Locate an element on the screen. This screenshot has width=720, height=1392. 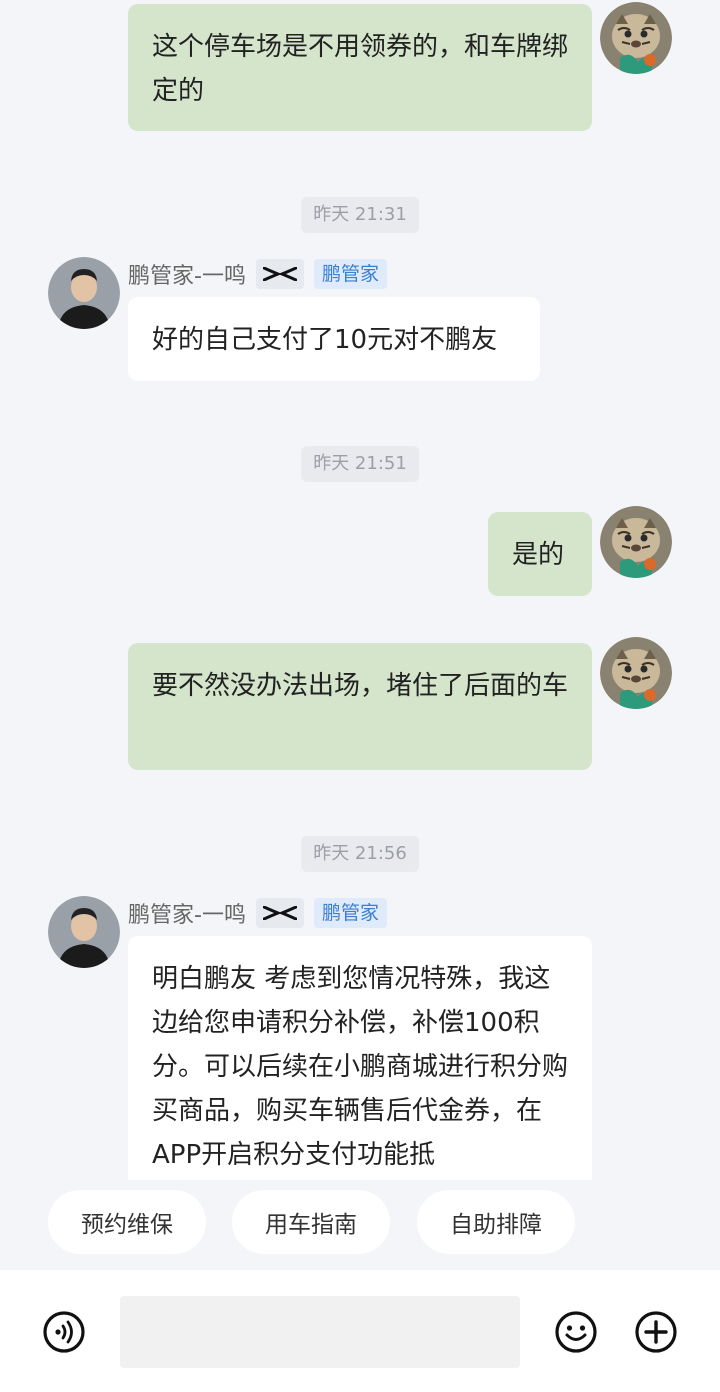
message-input is located at coordinates (320, 1332).